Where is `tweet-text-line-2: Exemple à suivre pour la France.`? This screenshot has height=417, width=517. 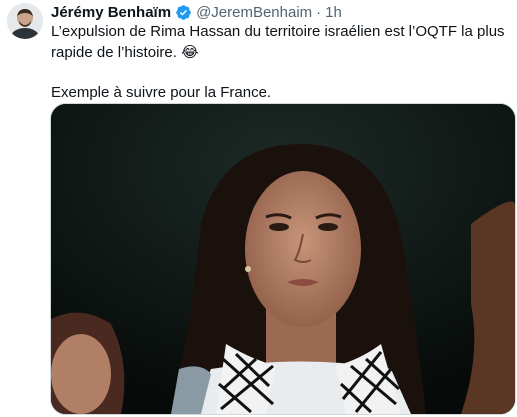
tweet-text-line-2: Exemple à suivre pour la France. is located at coordinates (161, 92).